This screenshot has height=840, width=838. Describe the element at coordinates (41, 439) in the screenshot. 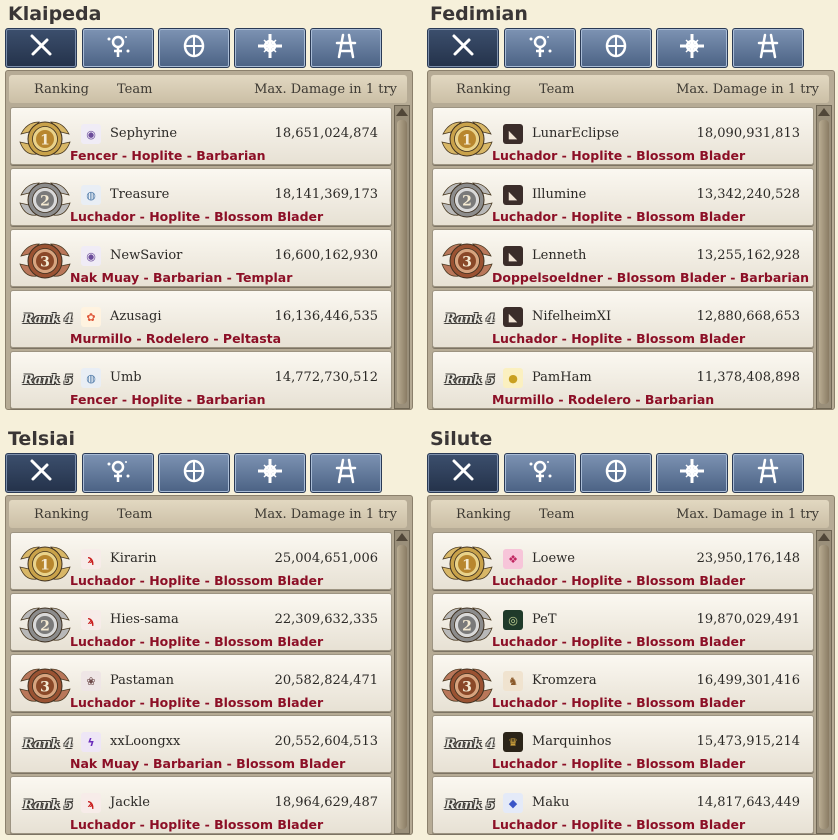

I see `server-title: Telsiai` at that location.